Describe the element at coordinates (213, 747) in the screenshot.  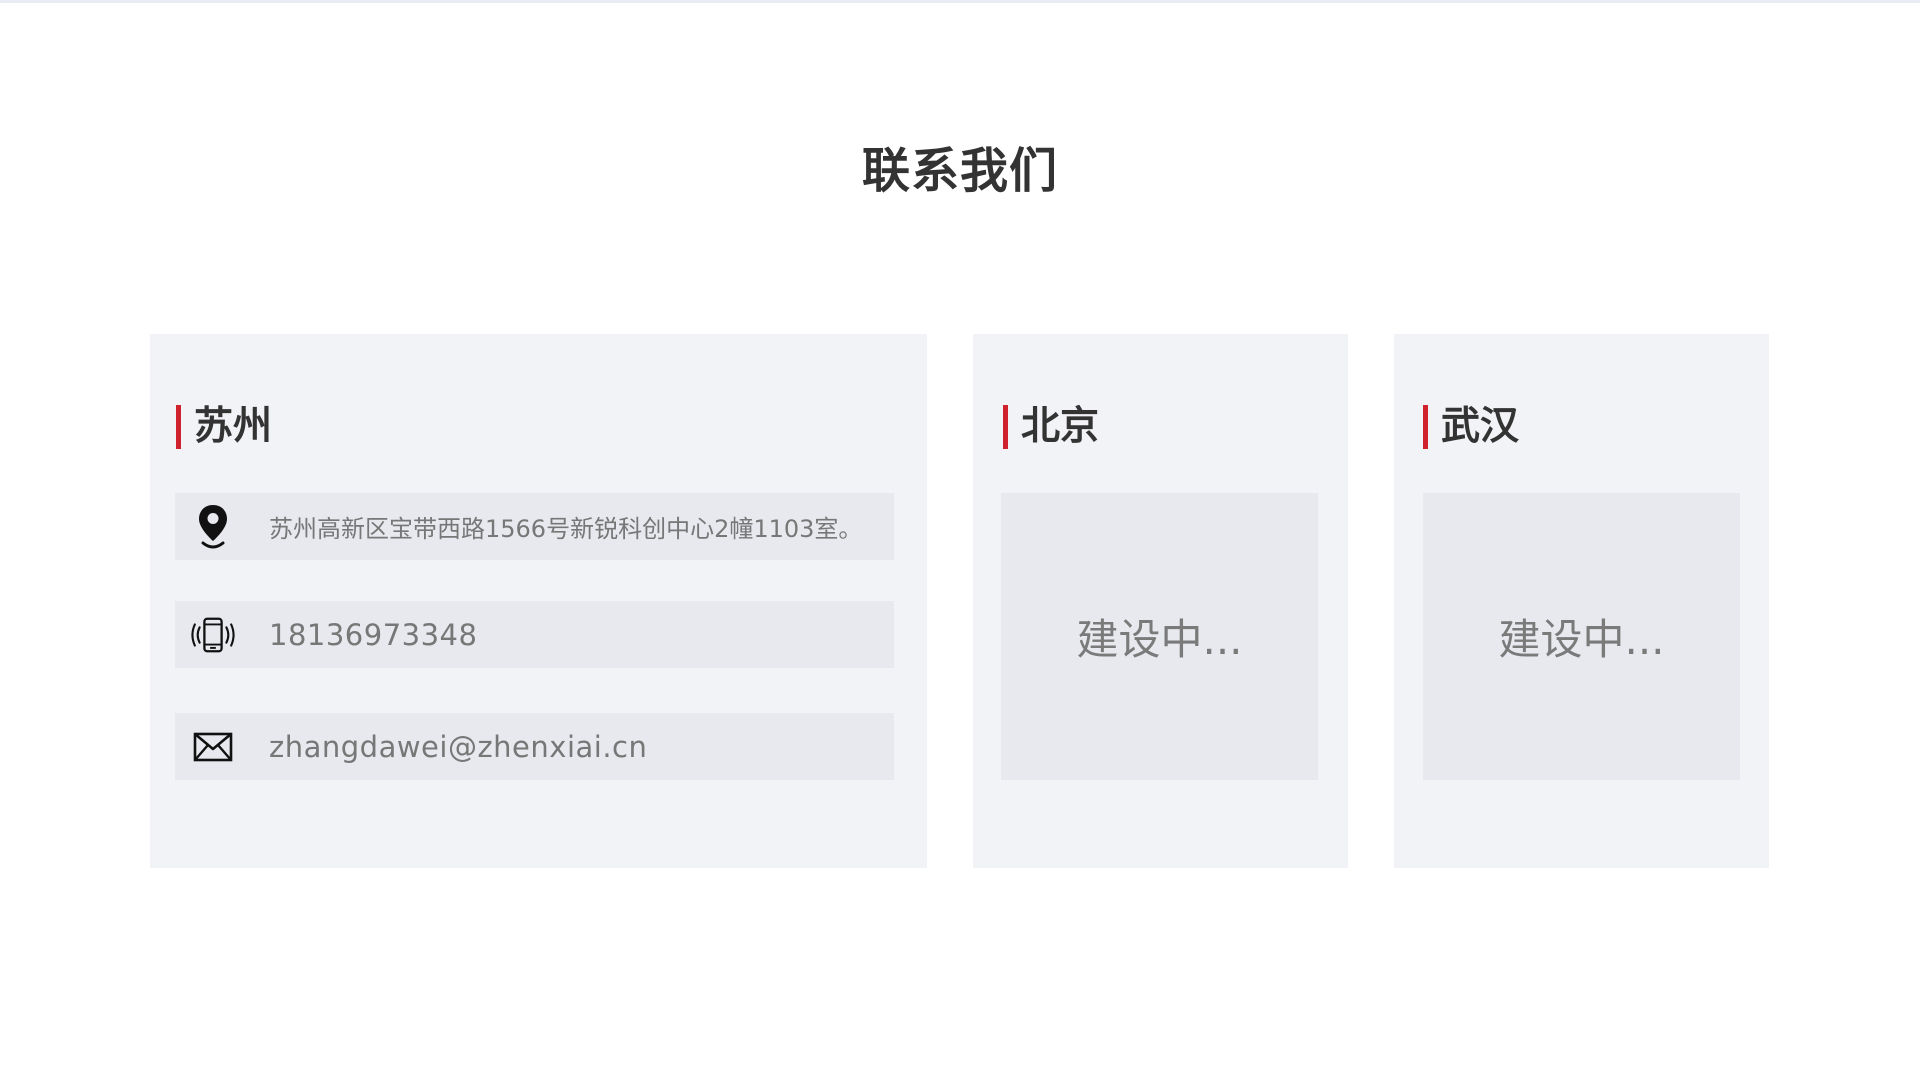
I see `envelope-icon` at that location.